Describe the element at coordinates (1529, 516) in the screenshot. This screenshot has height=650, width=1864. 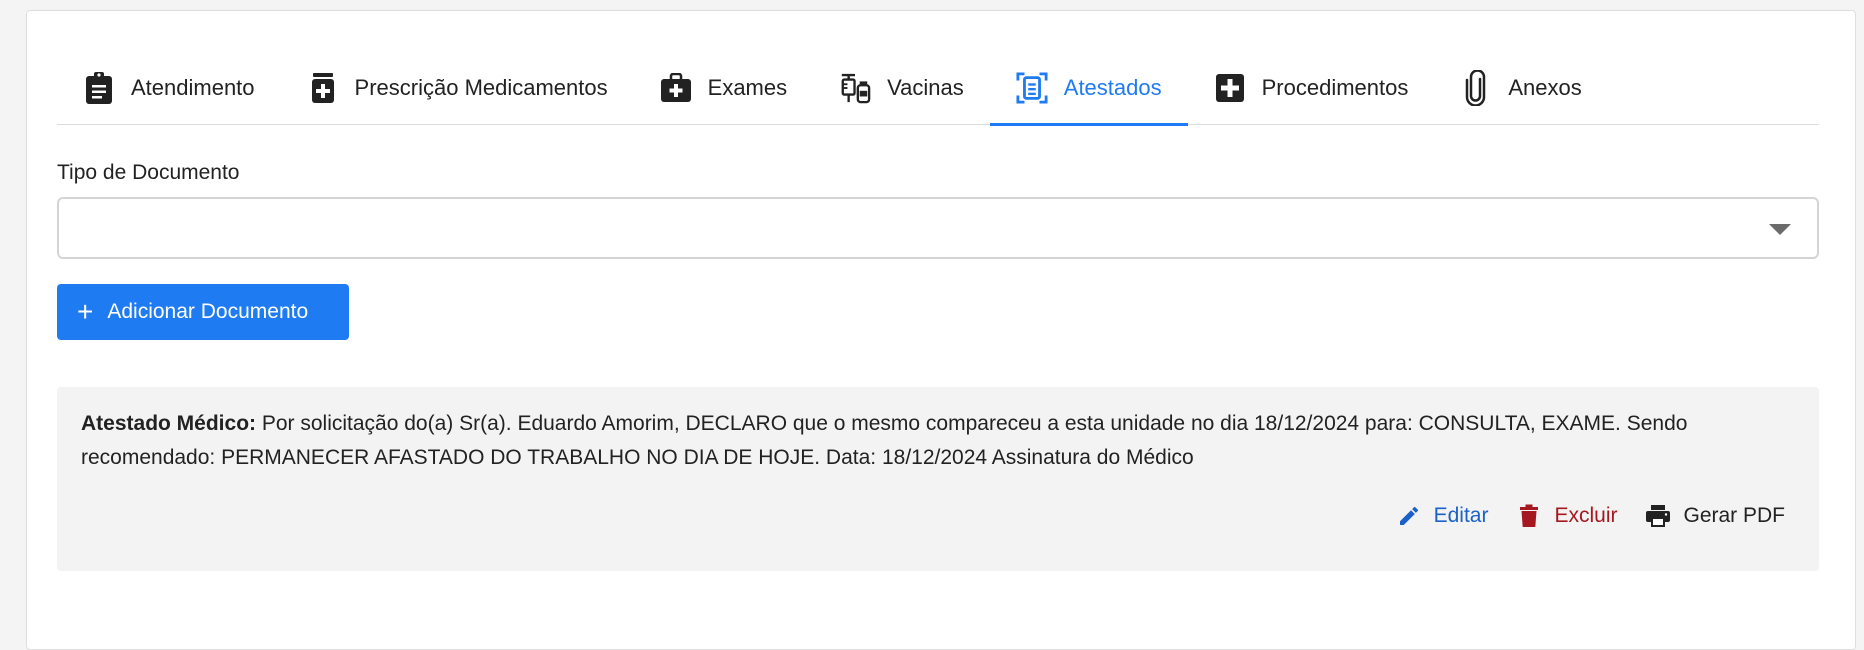
I see `trash-icon` at that location.